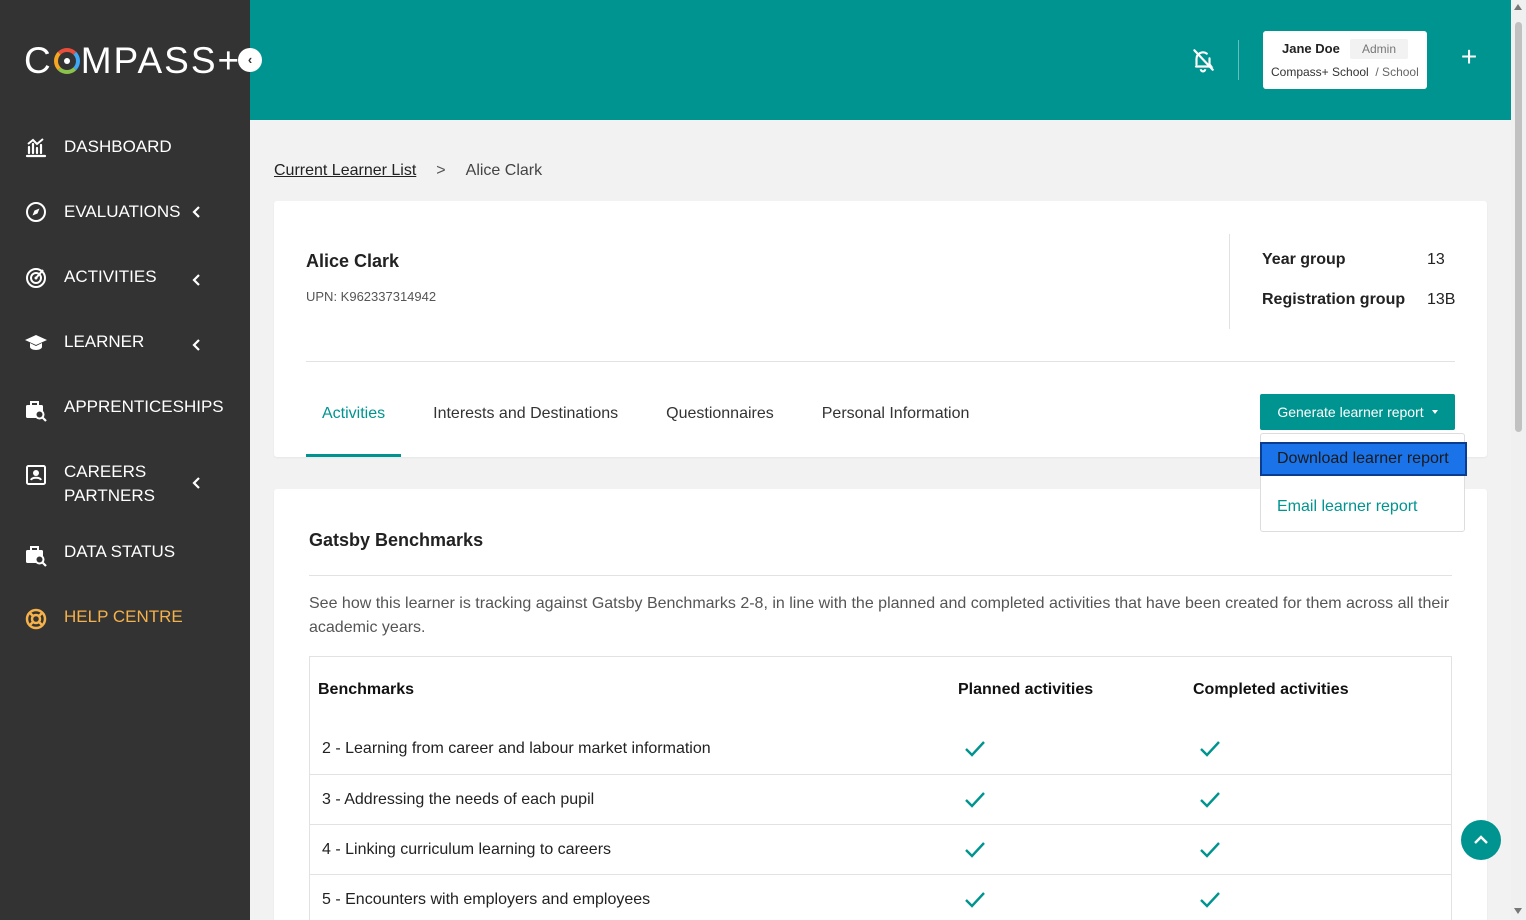 This screenshot has width=1526, height=920. I want to click on registration-group-value: 13B, so click(1441, 299).